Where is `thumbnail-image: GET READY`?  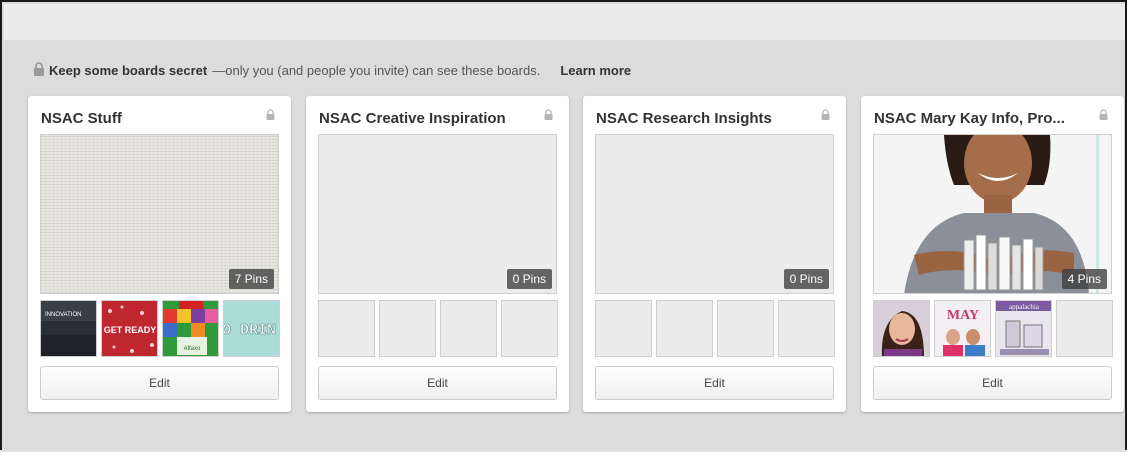
thumbnail-image: GET READY is located at coordinates (129, 328).